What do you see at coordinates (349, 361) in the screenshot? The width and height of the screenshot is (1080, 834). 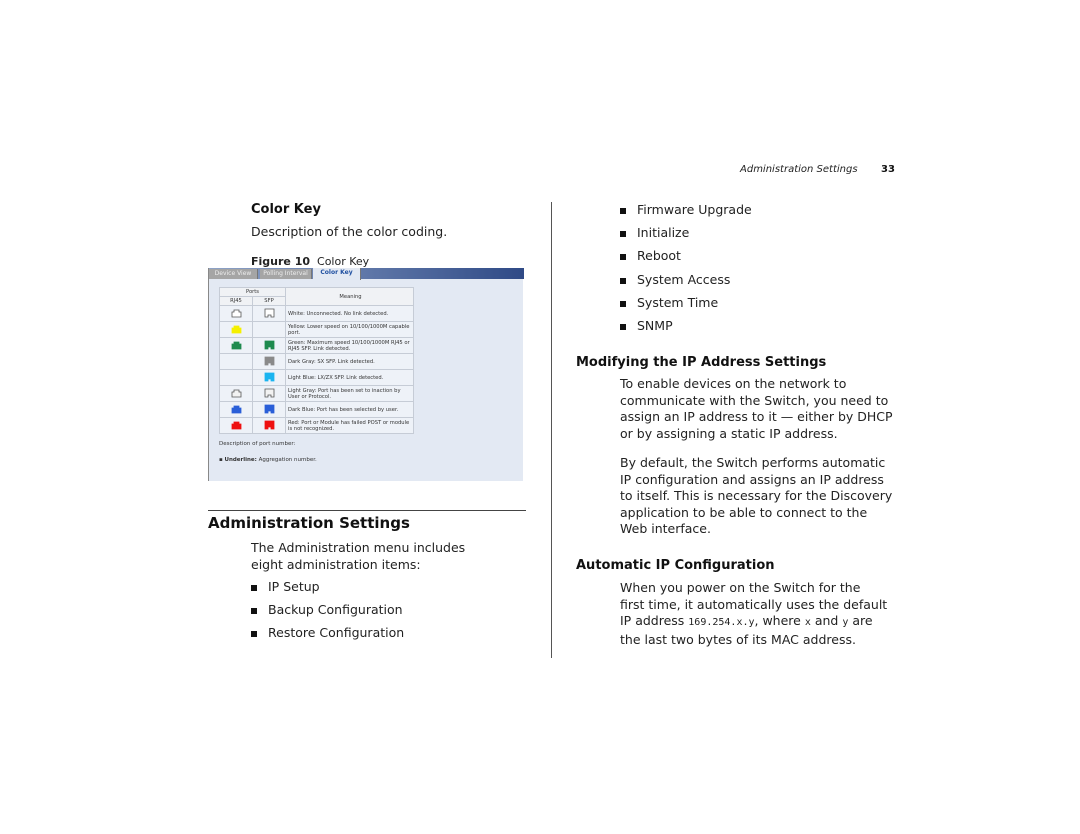 I see `meaning-cell: Dark Gray: SX SFP. Link detected.` at bounding box center [349, 361].